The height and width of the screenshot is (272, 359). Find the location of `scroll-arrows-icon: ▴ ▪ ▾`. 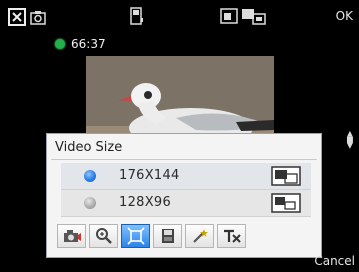

scroll-arrows-icon: ▴ ▪ ▾ is located at coordinates (350, 139).